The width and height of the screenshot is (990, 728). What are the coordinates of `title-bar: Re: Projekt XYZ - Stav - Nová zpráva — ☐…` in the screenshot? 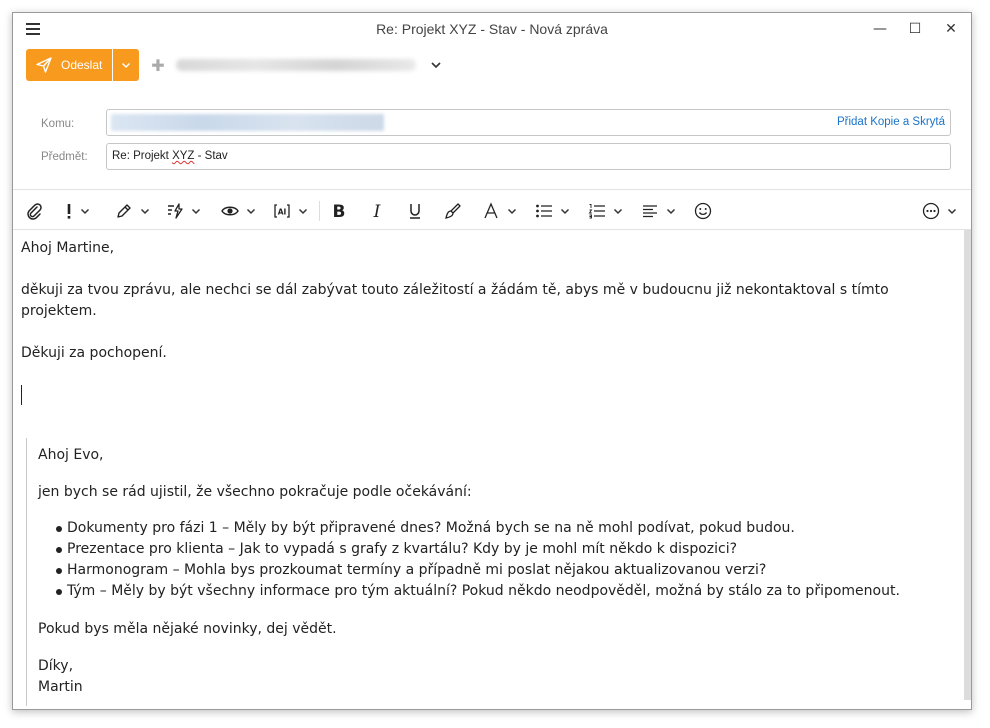 It's located at (492, 30).